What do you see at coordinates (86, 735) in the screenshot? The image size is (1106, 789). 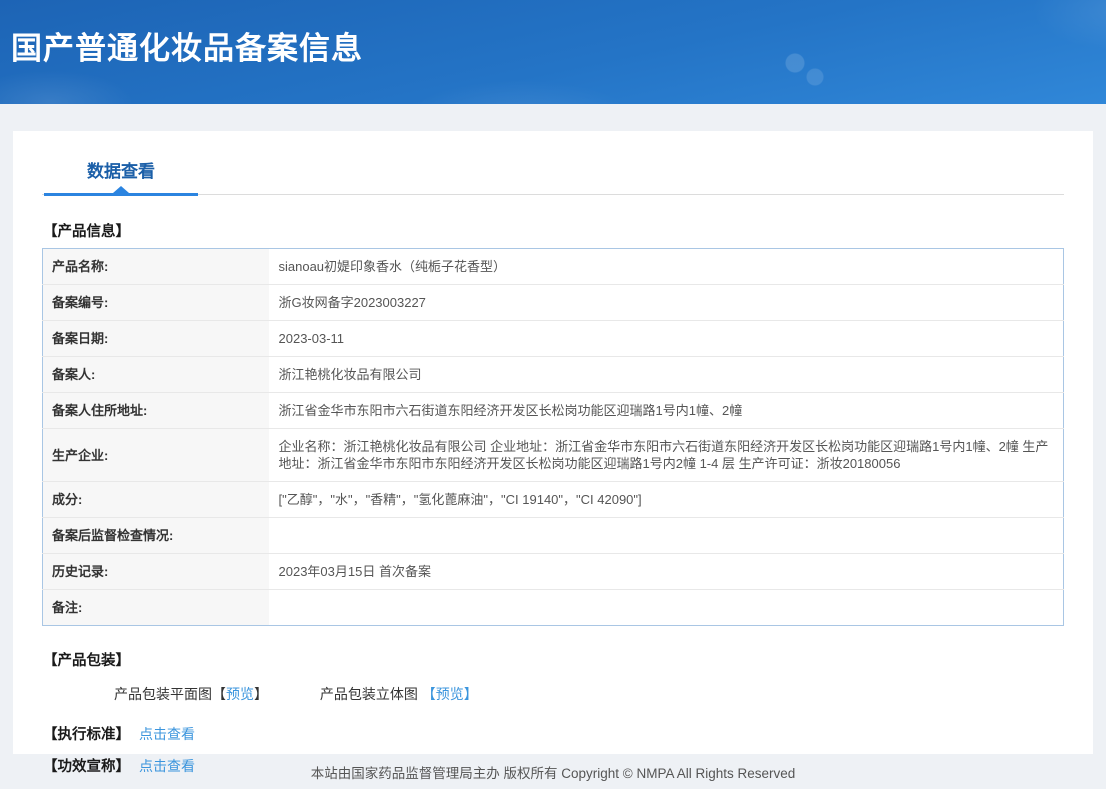 I see `section-title-standard: 【执行标准】` at bounding box center [86, 735].